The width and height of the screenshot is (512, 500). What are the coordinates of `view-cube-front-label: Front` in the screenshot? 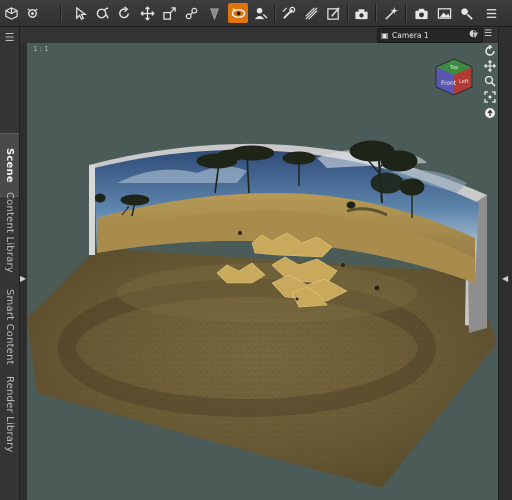 It's located at (449, 83).